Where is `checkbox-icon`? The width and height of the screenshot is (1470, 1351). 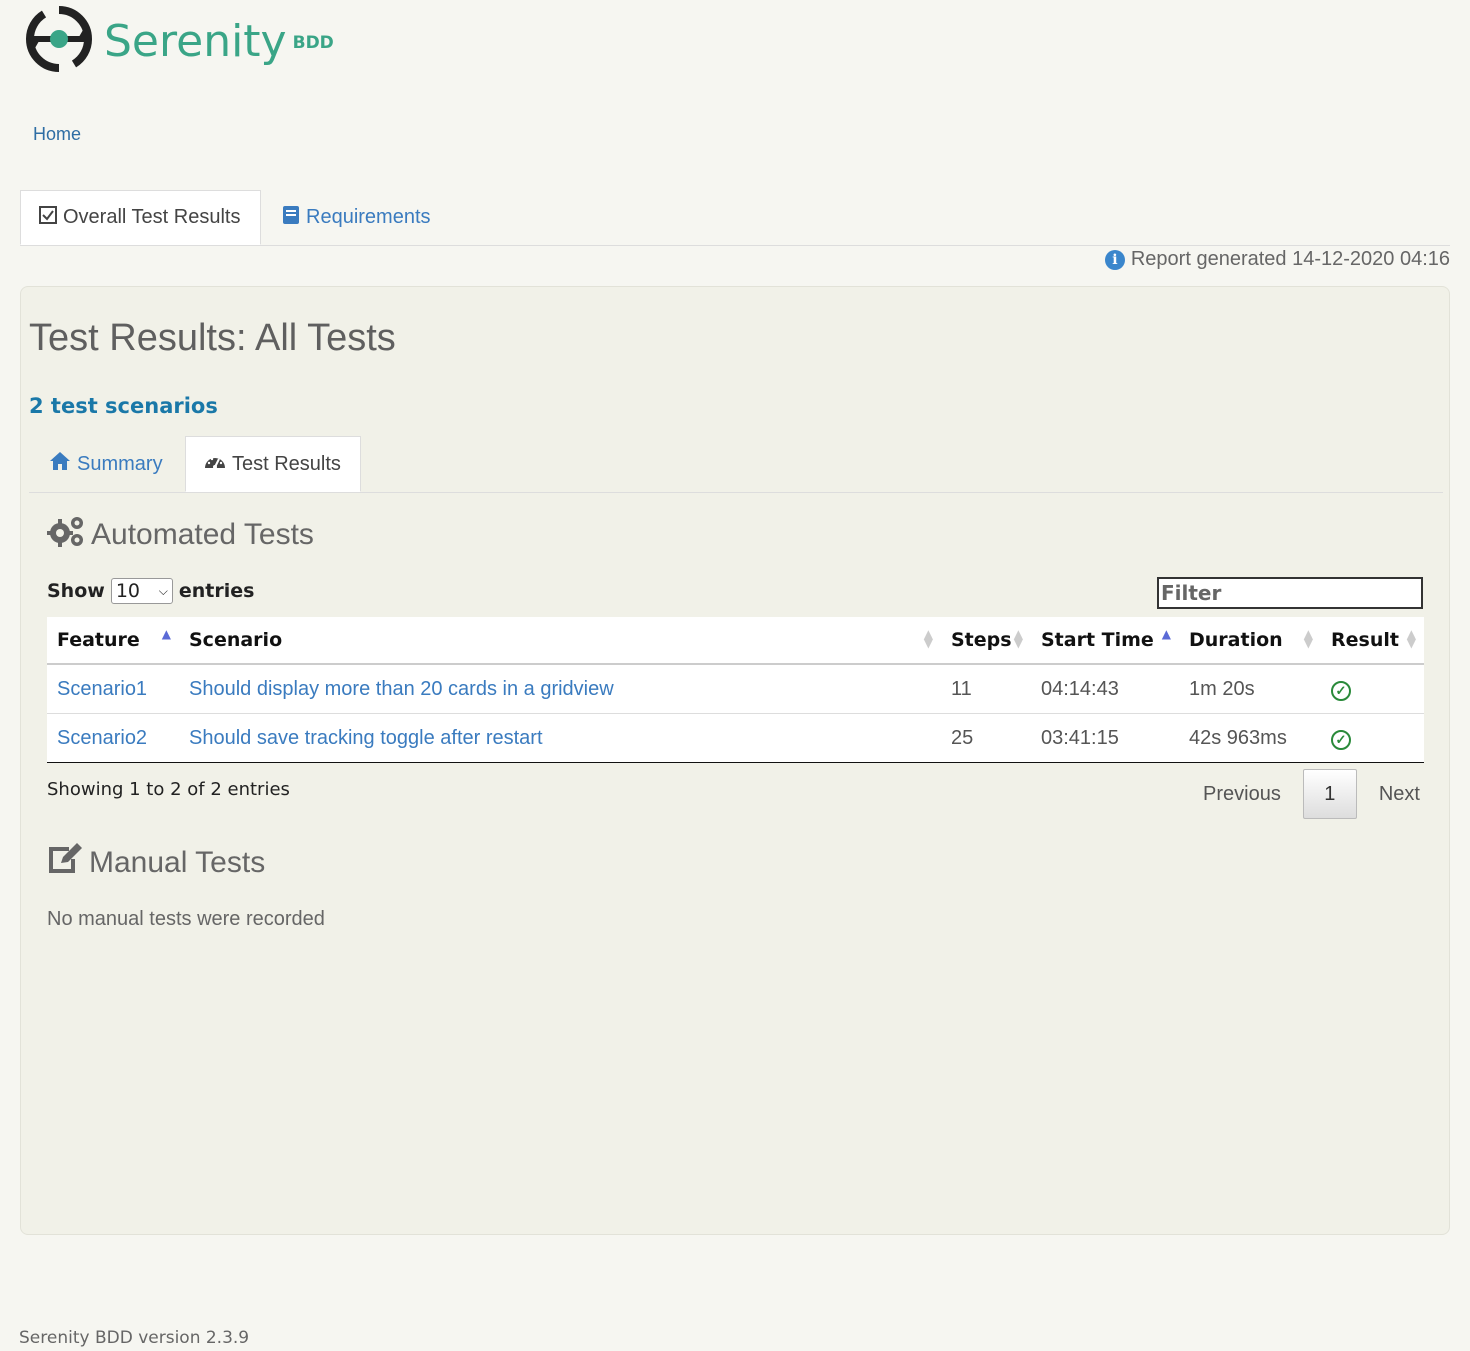
checkbox-icon is located at coordinates (48, 217).